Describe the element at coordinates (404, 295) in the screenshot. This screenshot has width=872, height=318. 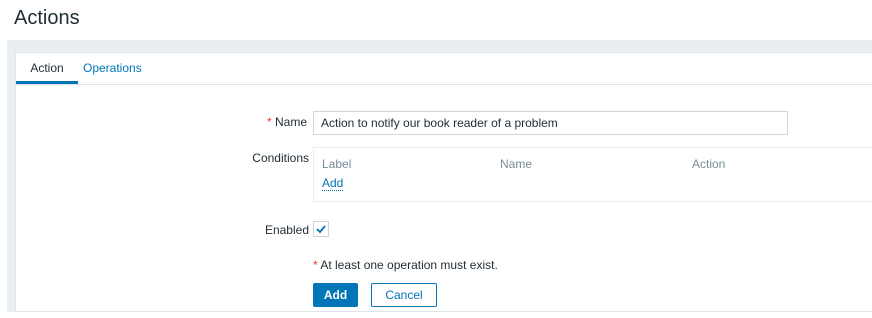
I see `cancel-button: Cancel` at that location.